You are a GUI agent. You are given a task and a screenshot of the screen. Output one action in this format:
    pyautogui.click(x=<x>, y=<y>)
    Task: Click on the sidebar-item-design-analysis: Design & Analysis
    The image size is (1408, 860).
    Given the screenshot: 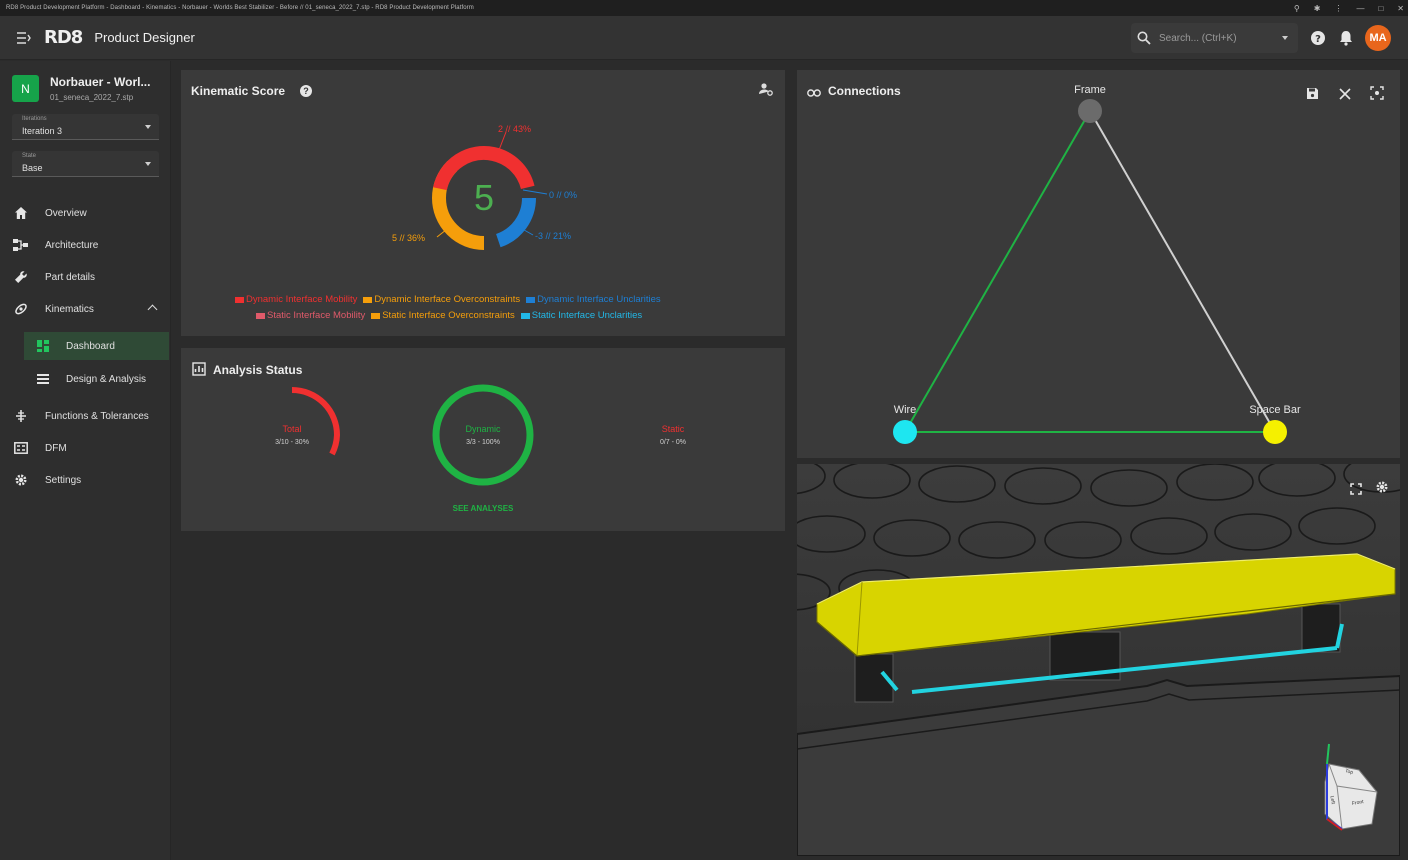 What is the action you would take?
    pyautogui.click(x=85, y=379)
    